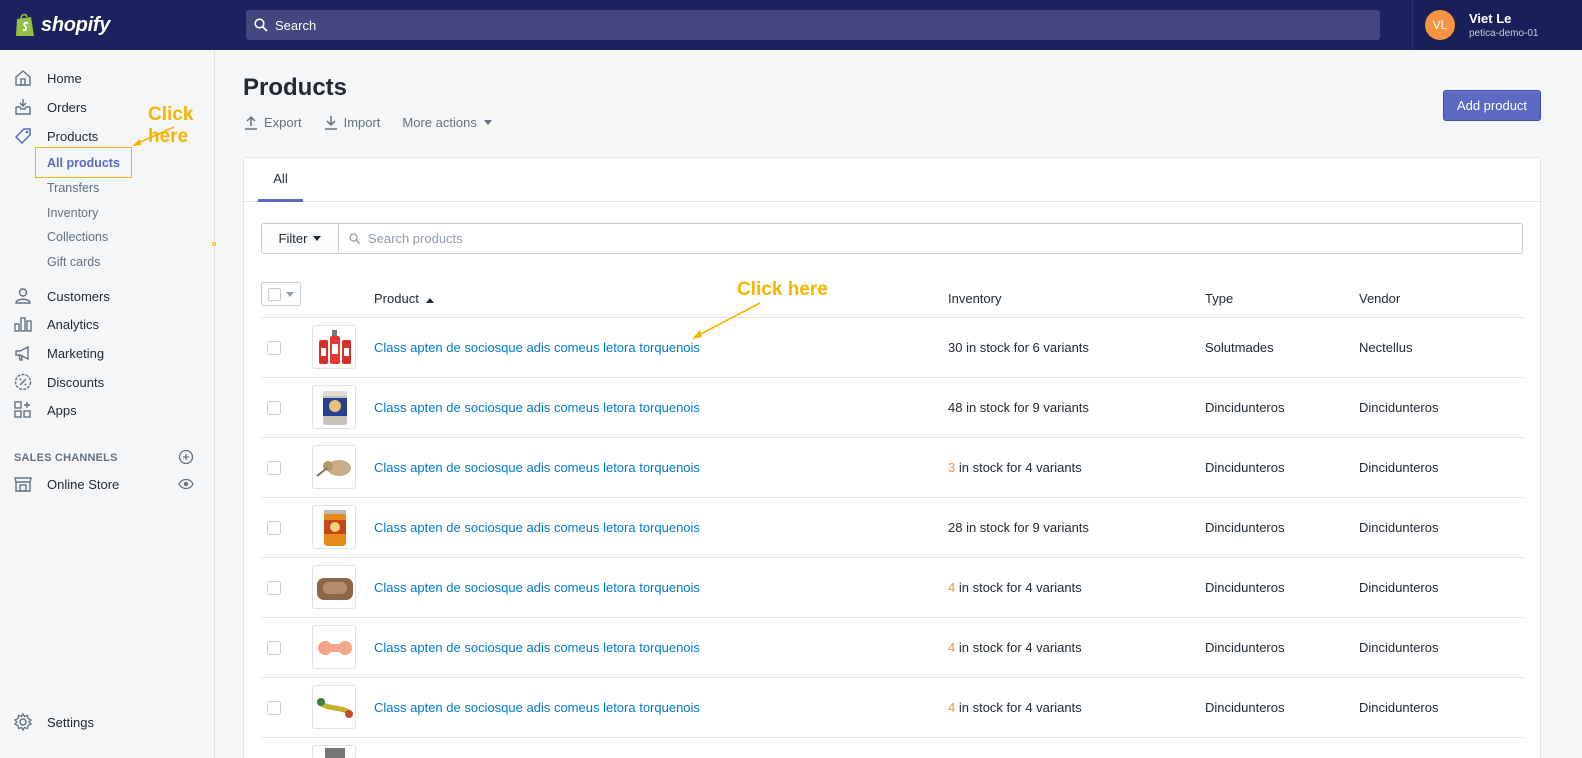 The width and height of the screenshot is (1582, 758). Describe the element at coordinates (76, 382) in the screenshot. I see `sidebar-item-label: Discounts` at that location.